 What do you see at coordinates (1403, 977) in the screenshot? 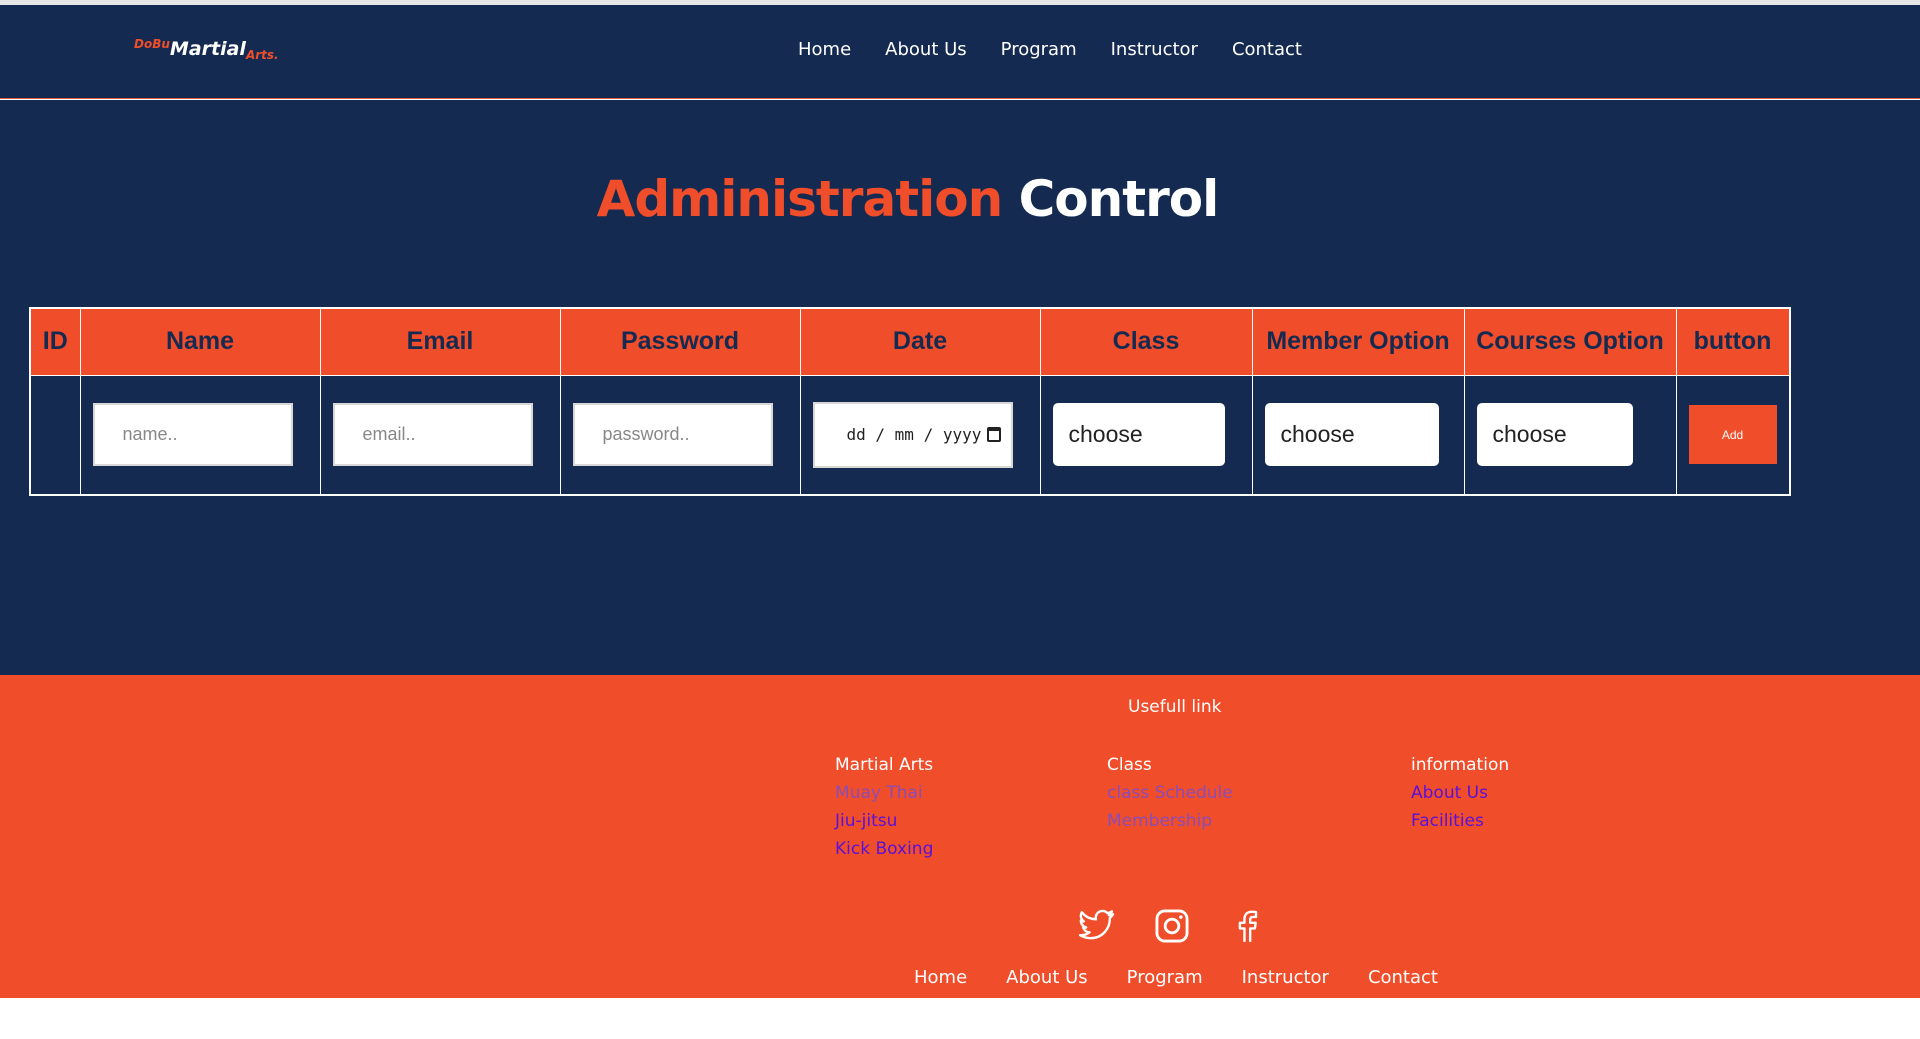
I see `footer-nav-contact: Contact` at bounding box center [1403, 977].